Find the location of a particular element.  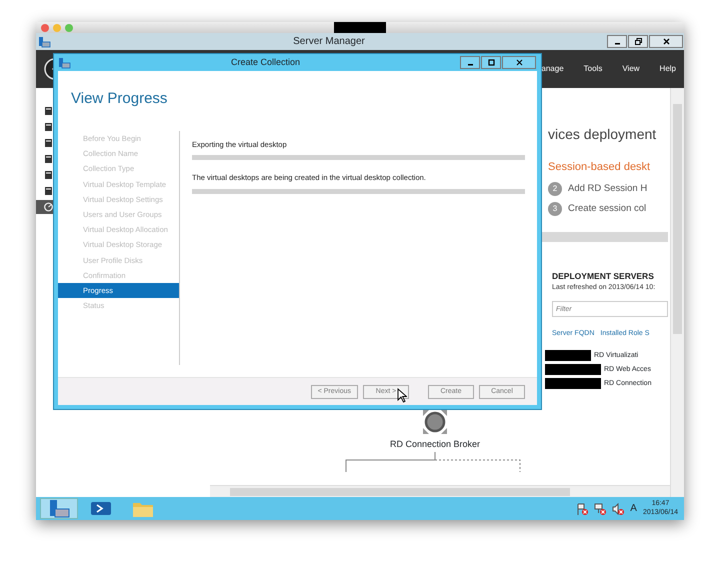

terminal-icon is located at coordinates (101, 508).